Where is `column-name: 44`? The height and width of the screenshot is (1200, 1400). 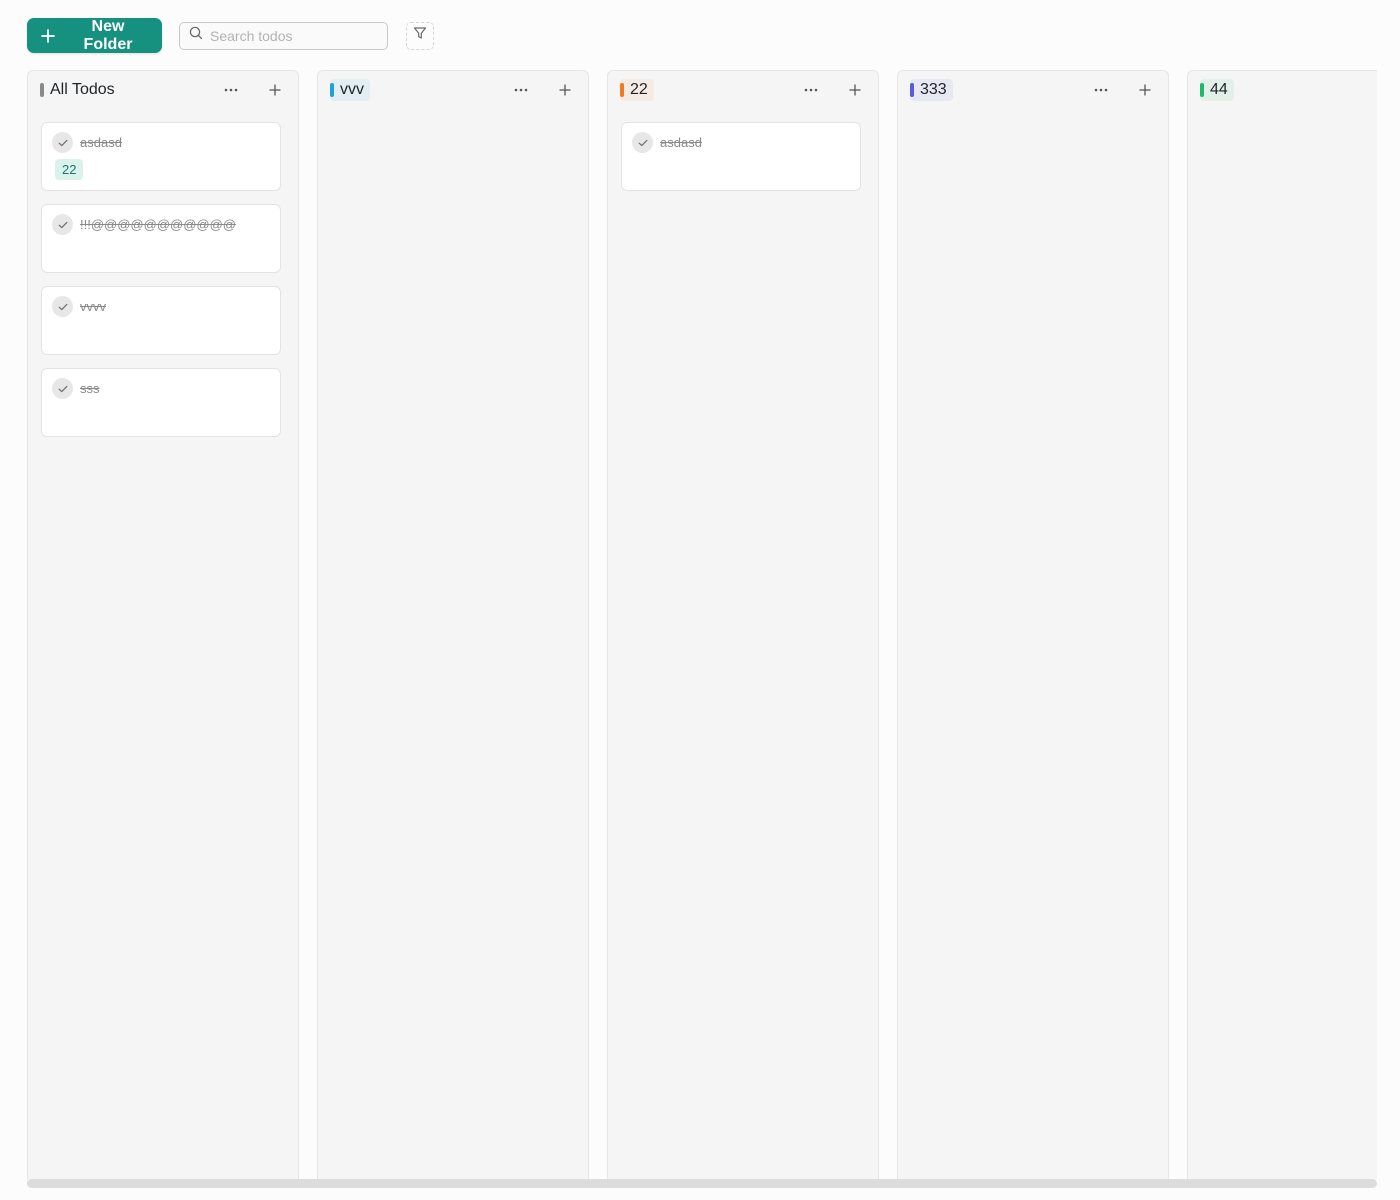
column-name: 44 is located at coordinates (1219, 89).